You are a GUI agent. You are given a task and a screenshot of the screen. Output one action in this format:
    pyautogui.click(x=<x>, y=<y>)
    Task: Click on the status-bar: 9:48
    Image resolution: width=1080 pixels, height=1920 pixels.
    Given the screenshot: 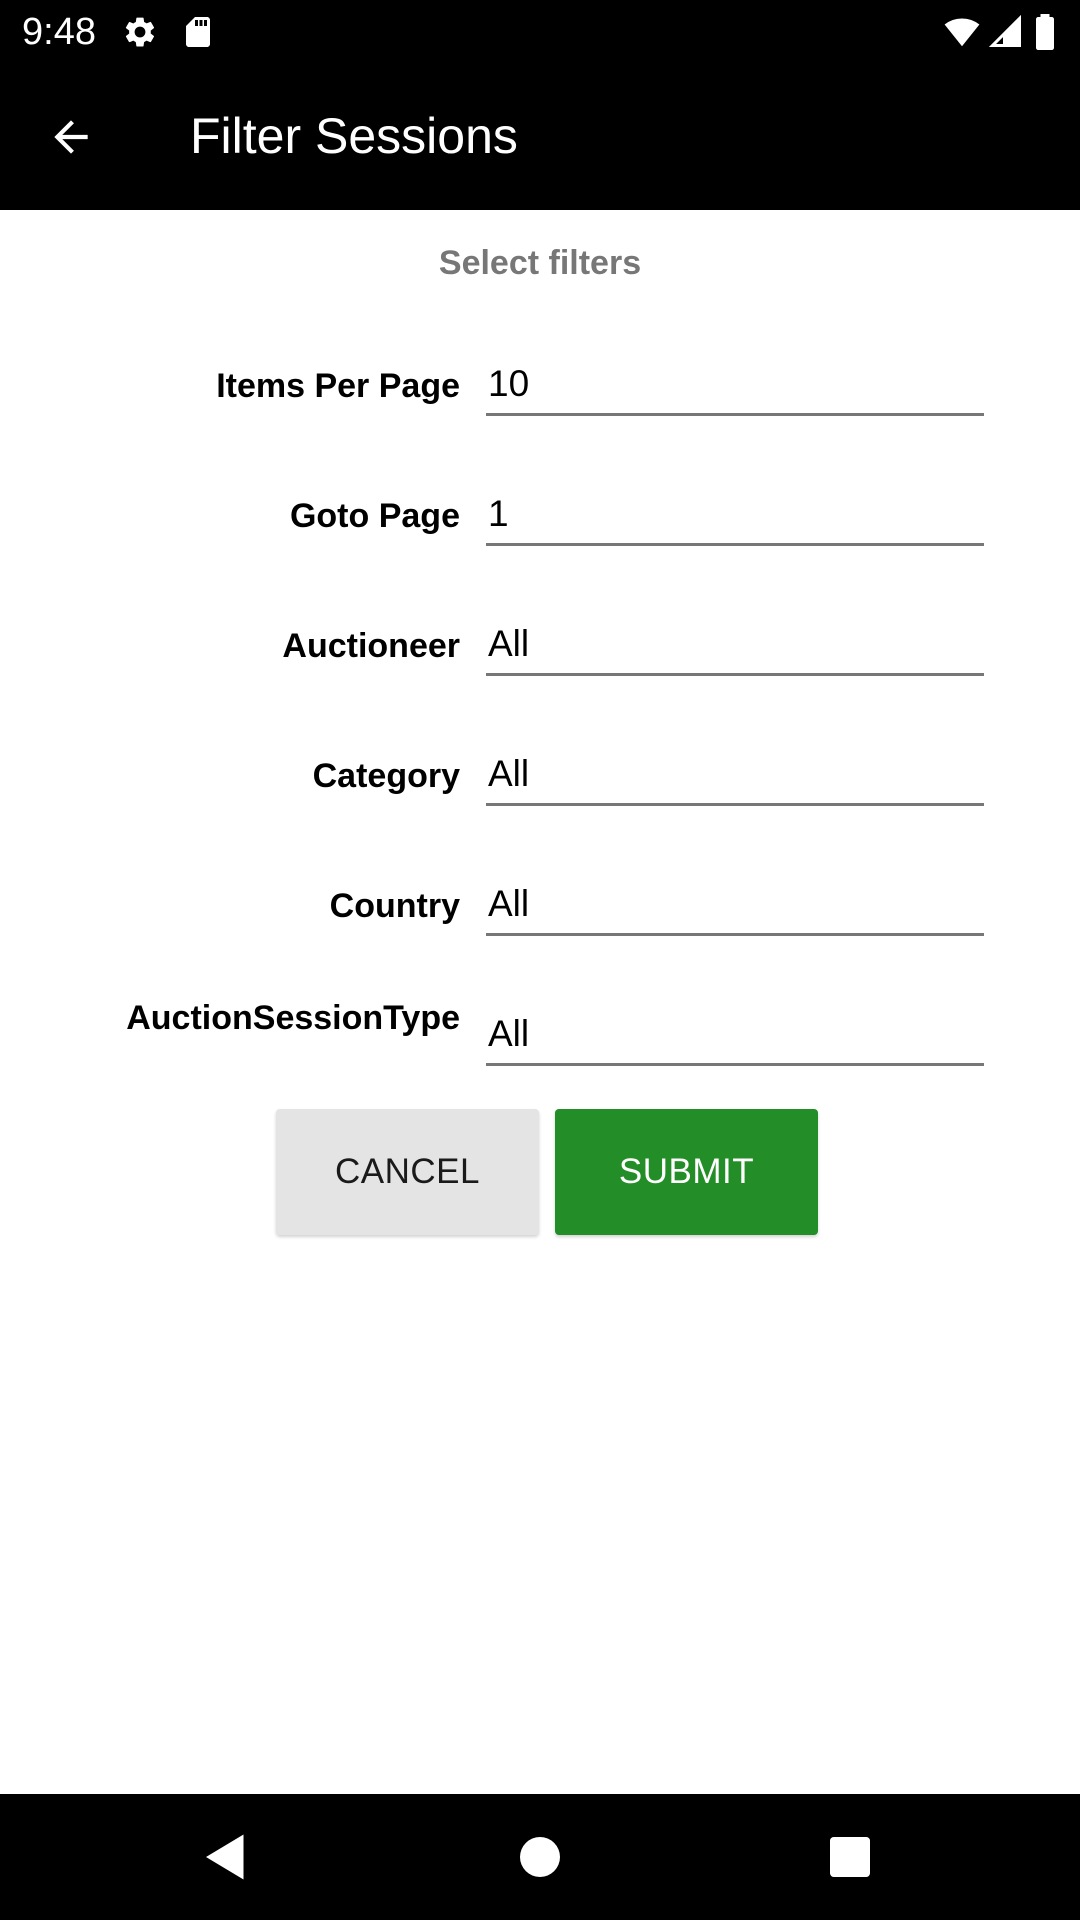 What is the action you would take?
    pyautogui.click(x=540, y=31)
    